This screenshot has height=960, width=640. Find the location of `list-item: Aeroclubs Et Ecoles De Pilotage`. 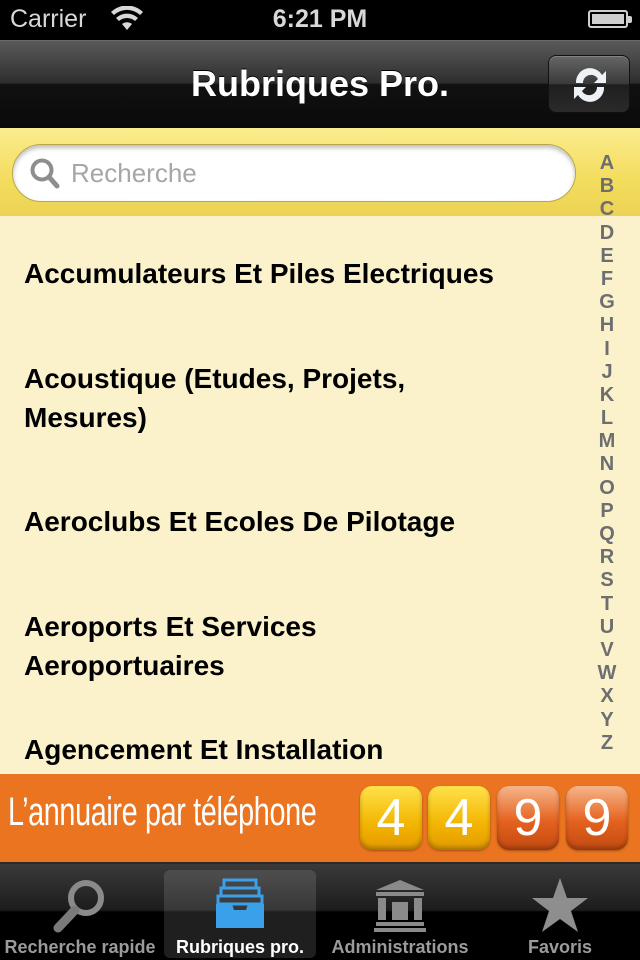

list-item: Aeroclubs Et Ecoles De Pilotage is located at coordinates (299, 521).